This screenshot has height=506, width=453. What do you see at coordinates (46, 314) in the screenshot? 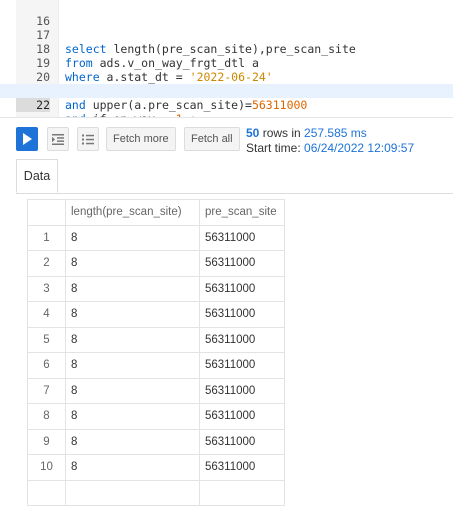
I see `row-number: 4` at bounding box center [46, 314].